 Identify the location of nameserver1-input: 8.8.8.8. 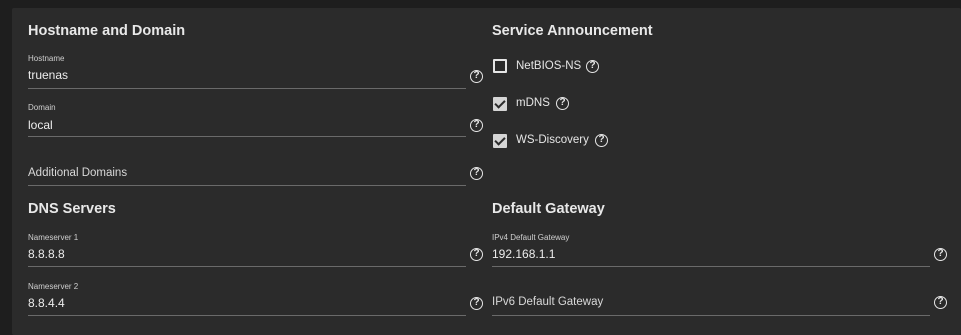
(46, 254).